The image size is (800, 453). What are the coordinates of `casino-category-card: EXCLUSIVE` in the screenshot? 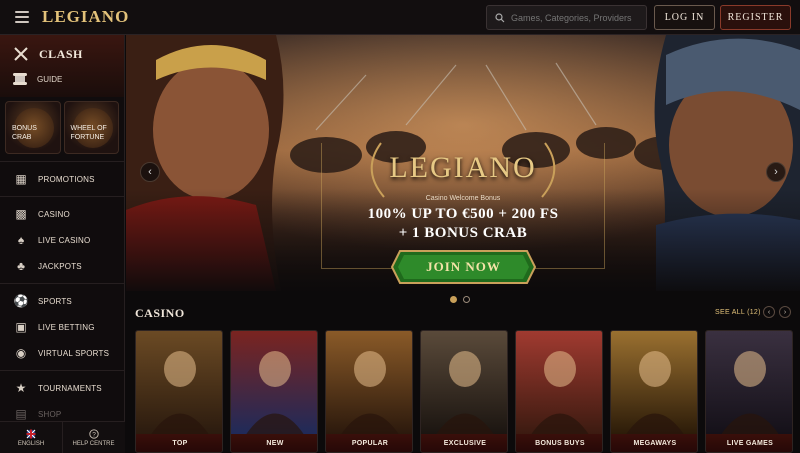 It's located at (464, 391).